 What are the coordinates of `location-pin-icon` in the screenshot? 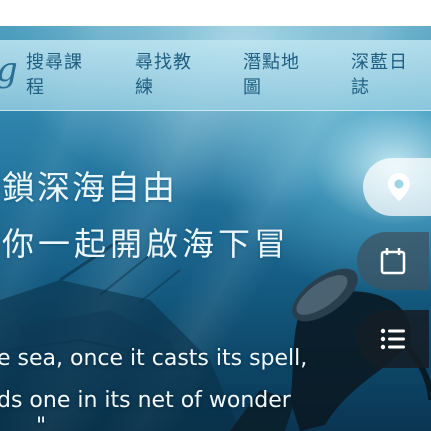 It's located at (399, 187).